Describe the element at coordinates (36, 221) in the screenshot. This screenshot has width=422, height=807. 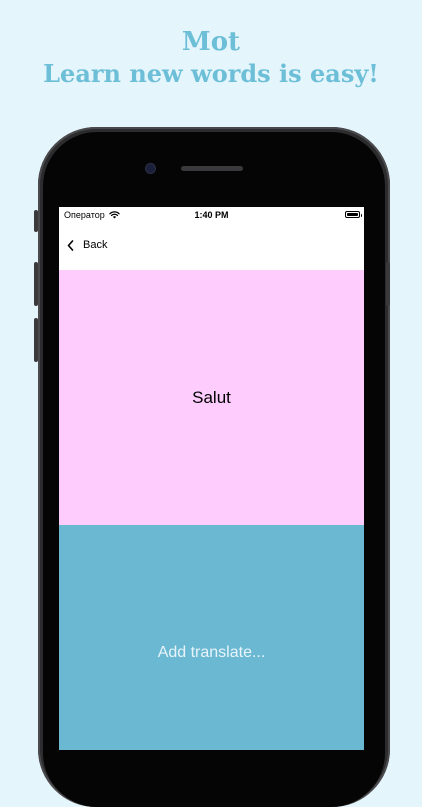
I see `phone-mute-switch` at that location.